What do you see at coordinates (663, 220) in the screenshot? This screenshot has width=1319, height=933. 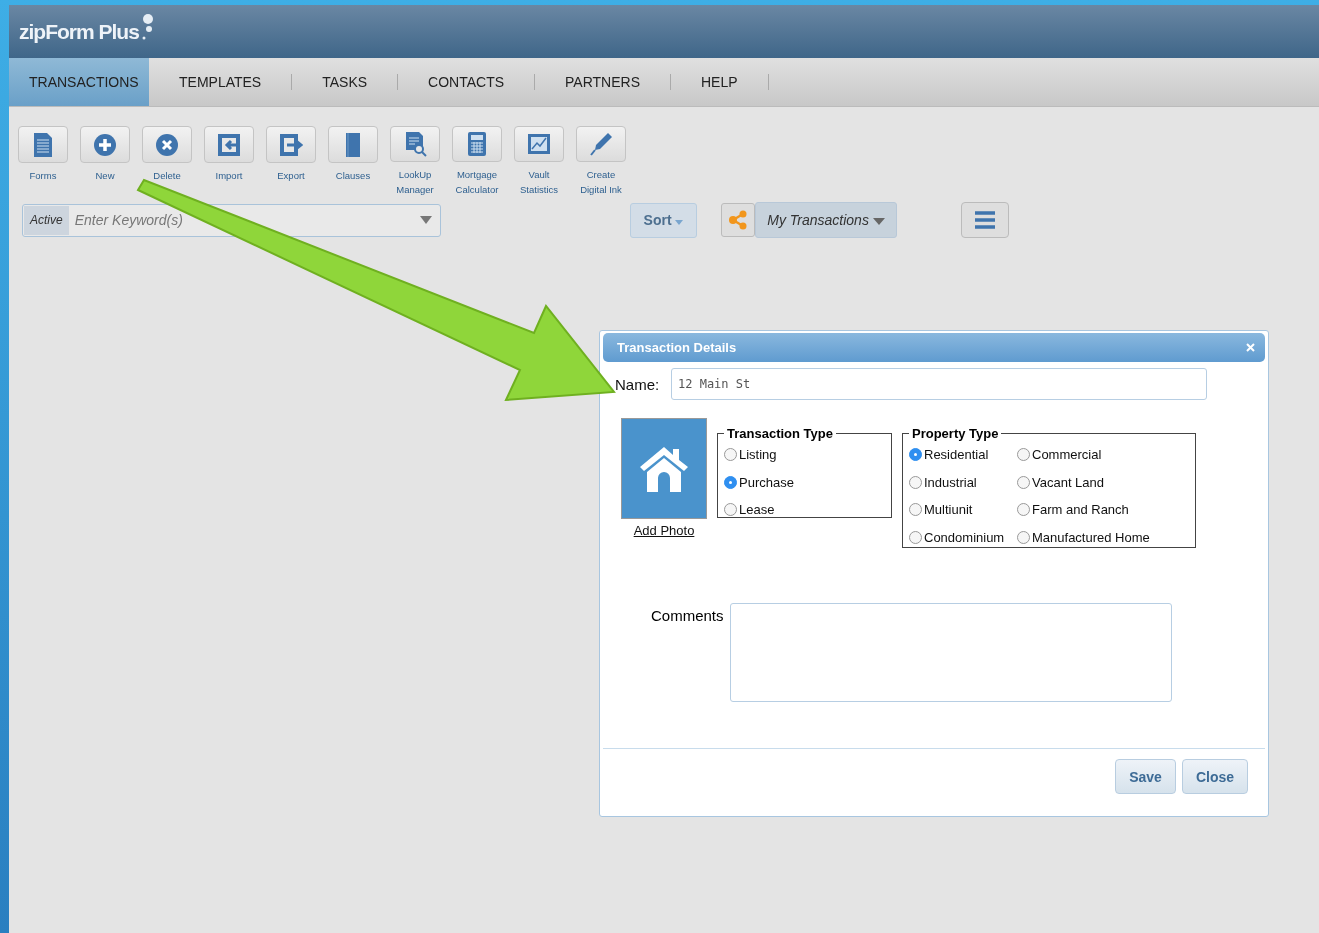 I see `sort-button: Sort` at bounding box center [663, 220].